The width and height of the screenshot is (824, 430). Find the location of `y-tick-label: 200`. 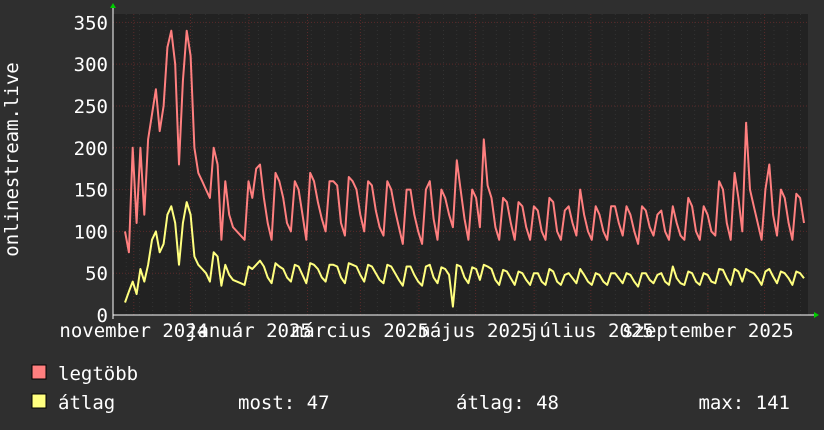

y-tick-label: 200 is located at coordinates (91, 149).